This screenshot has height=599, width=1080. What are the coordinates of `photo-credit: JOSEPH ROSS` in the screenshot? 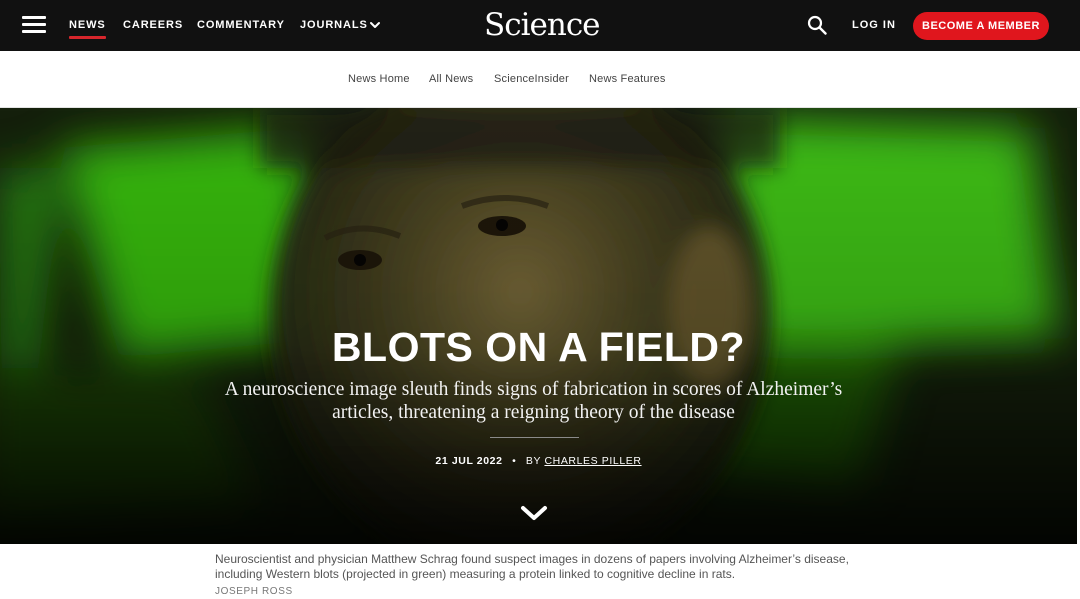 It's located at (254, 591).